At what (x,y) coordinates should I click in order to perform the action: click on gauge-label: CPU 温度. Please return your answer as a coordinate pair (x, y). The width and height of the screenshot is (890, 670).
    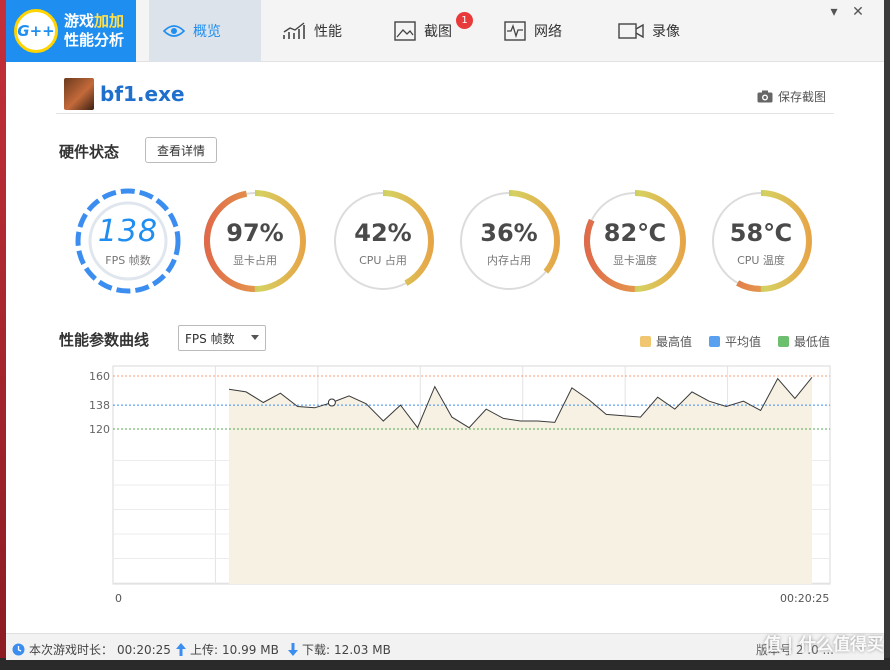
    Looking at the image, I should click on (761, 260).